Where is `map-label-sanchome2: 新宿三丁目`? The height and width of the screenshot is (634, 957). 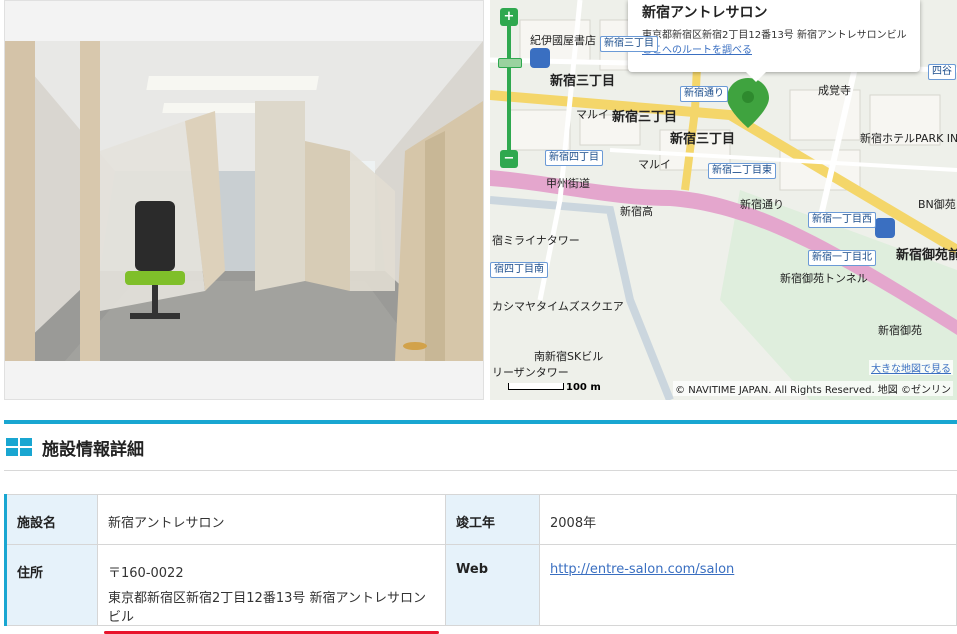
map-label-sanchome2: 新宿三丁目 is located at coordinates (645, 117).